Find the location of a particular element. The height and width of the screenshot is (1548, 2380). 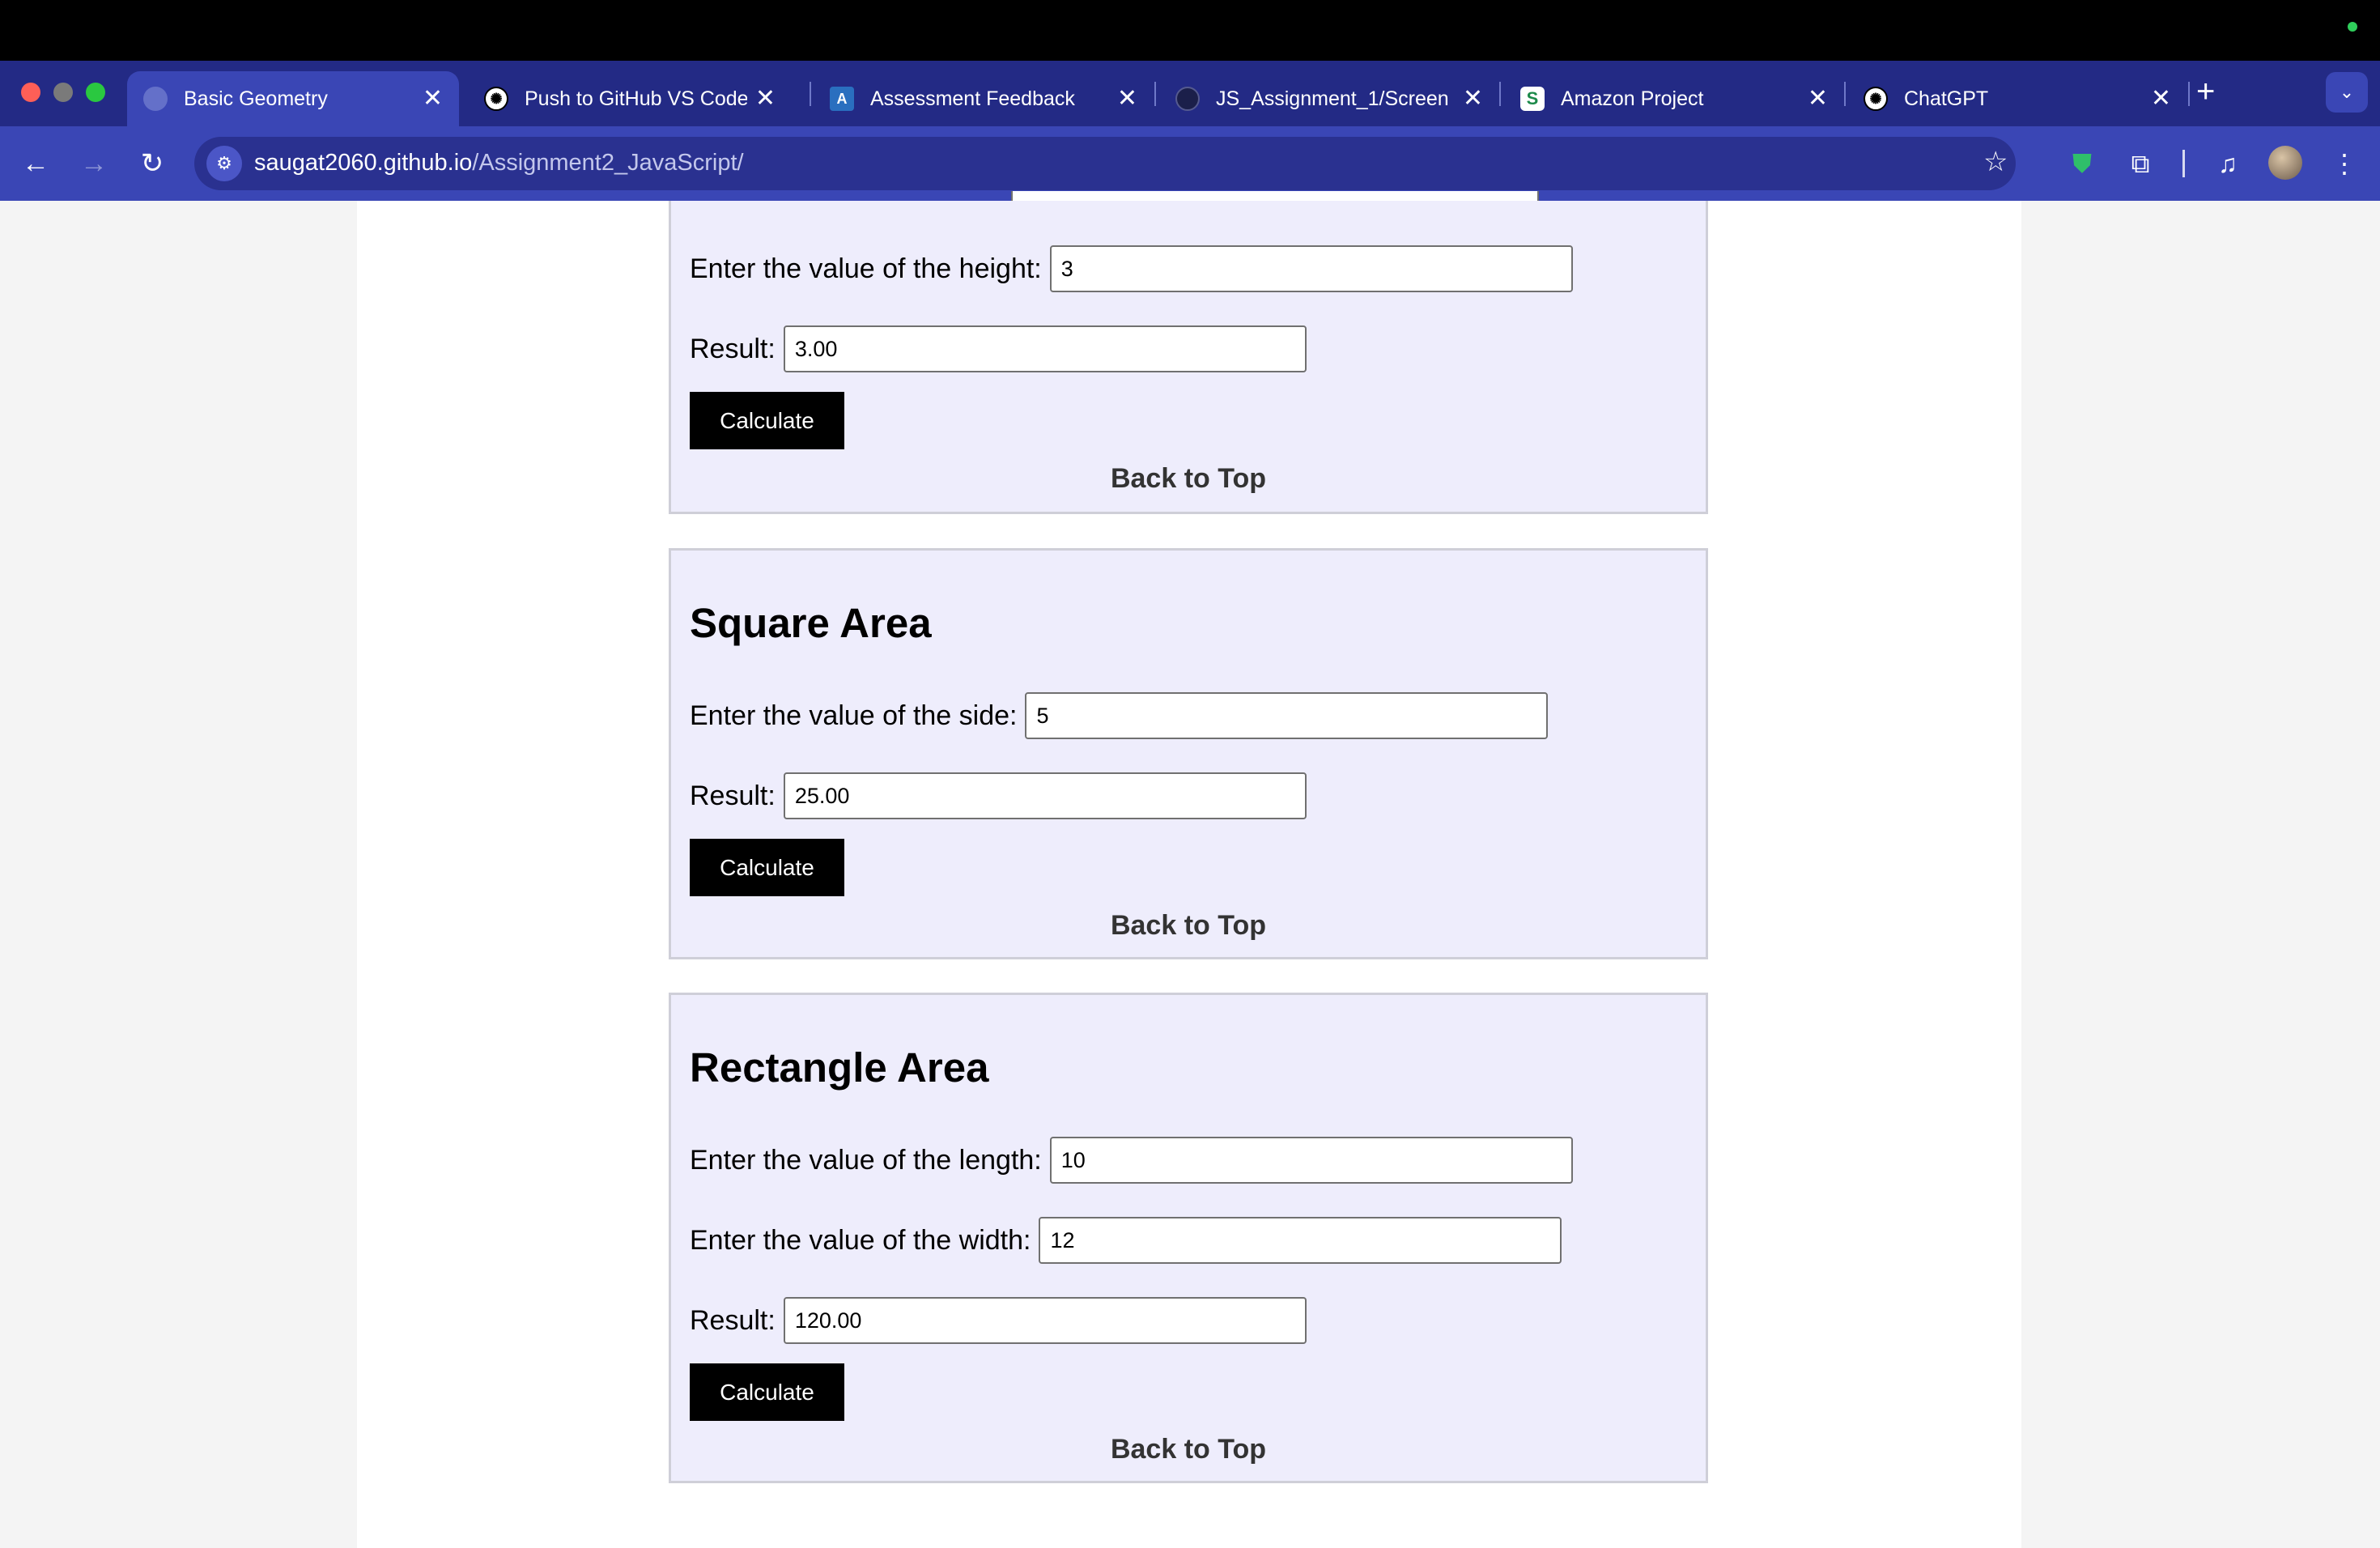

tab-push-to-github: ✺ Push to GitHub VS Code ✕ is located at coordinates (630, 99).